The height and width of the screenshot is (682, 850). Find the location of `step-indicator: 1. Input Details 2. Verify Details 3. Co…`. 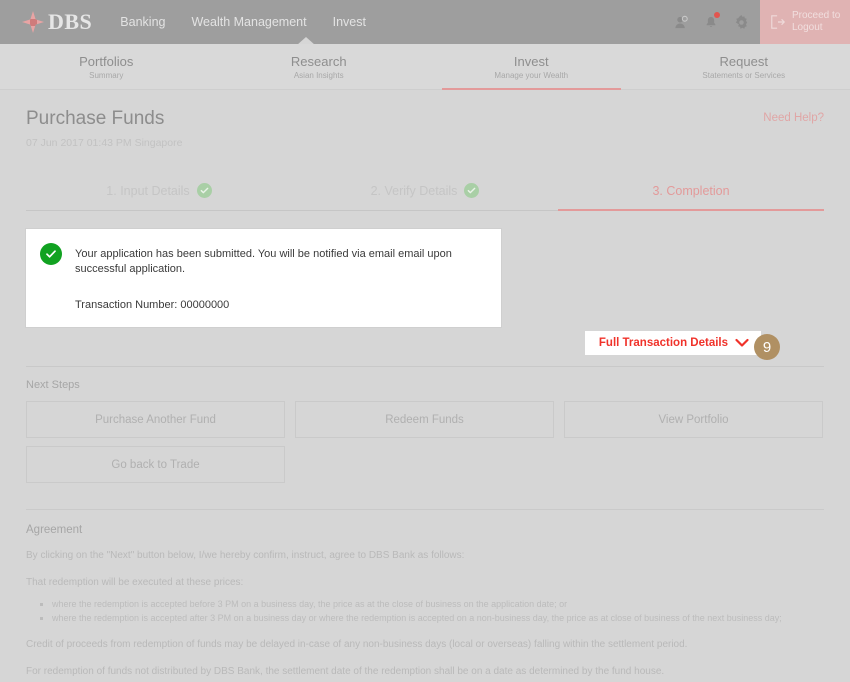

step-indicator: 1. Input Details 2. Verify Details 3. Co… is located at coordinates (425, 193).